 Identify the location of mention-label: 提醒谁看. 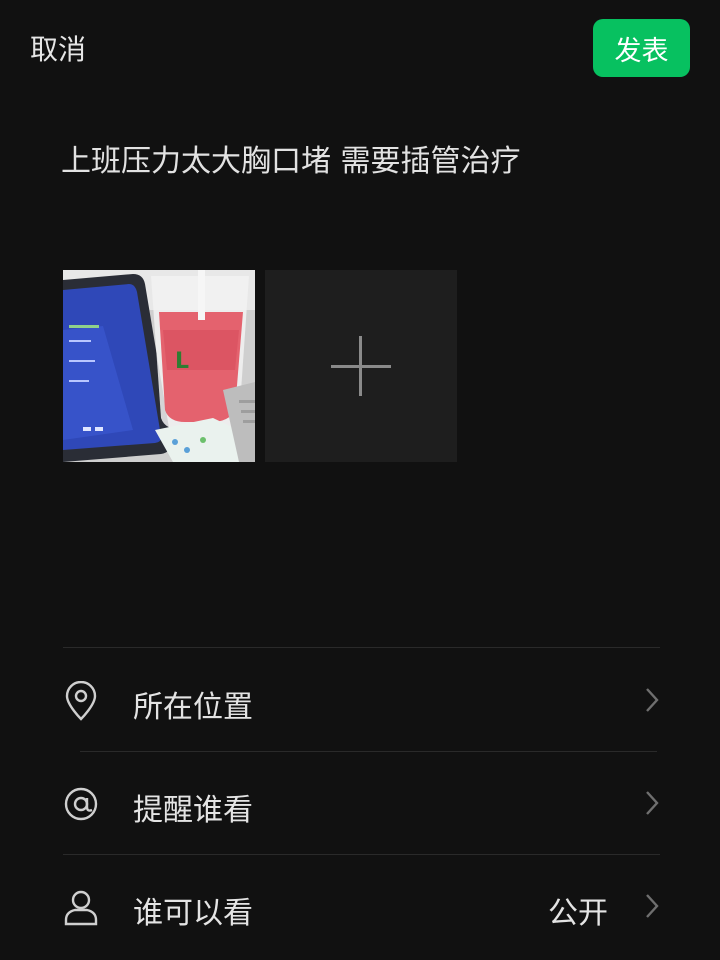
(193, 810).